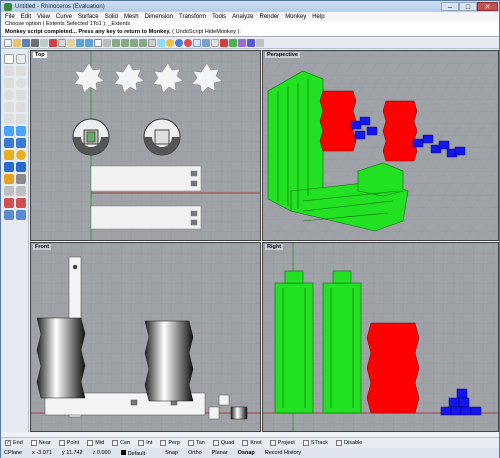 The height and width of the screenshot is (458, 500). Describe the element at coordinates (17, 43) in the screenshot. I see `open-folder-icon` at that location.